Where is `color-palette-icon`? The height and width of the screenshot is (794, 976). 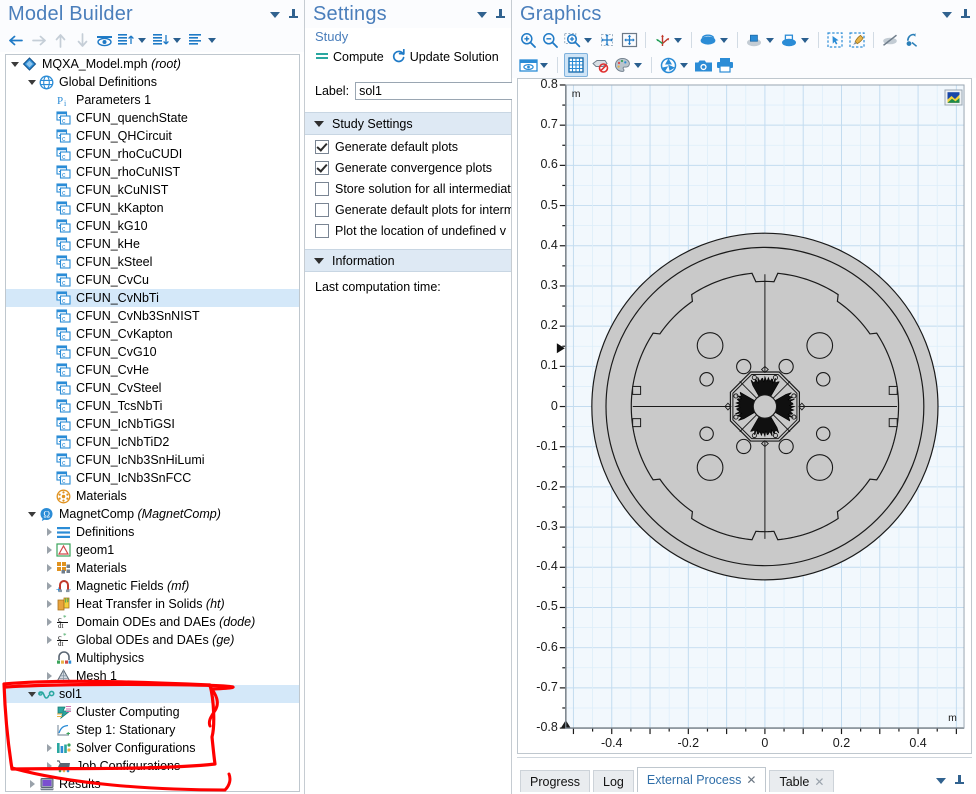
color-palette-icon is located at coordinates (622, 65).